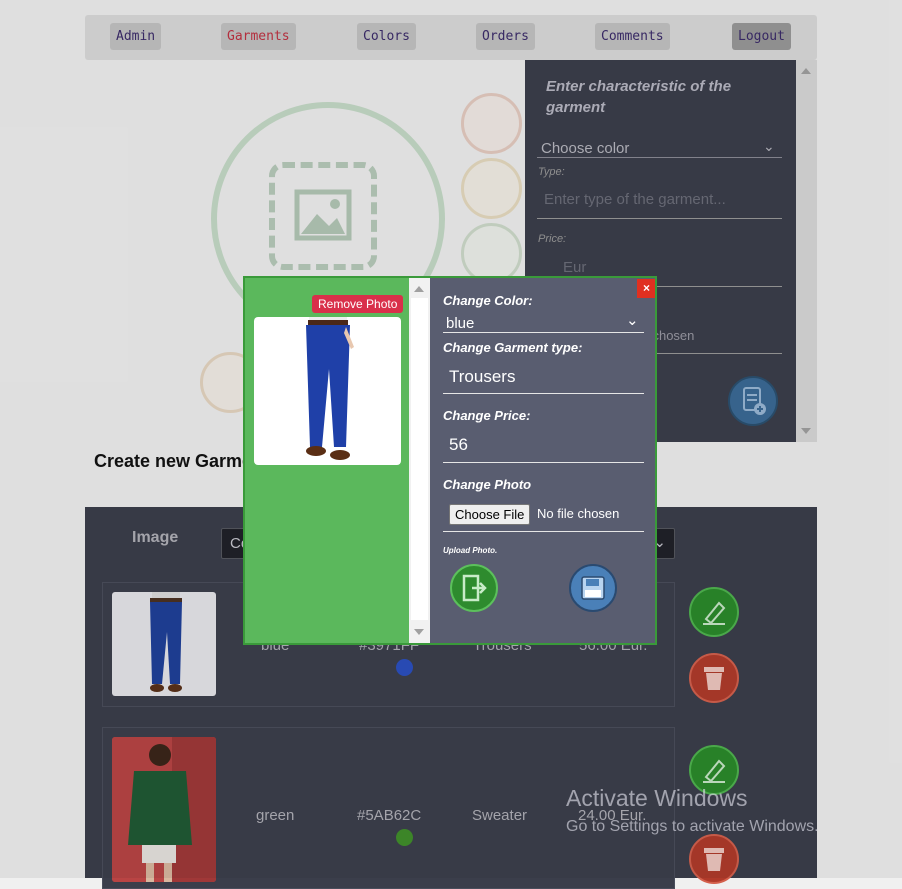  What do you see at coordinates (692, 826) in the screenshot?
I see `activate-windows-subtitle: Go to Settings to activate Windows.` at bounding box center [692, 826].